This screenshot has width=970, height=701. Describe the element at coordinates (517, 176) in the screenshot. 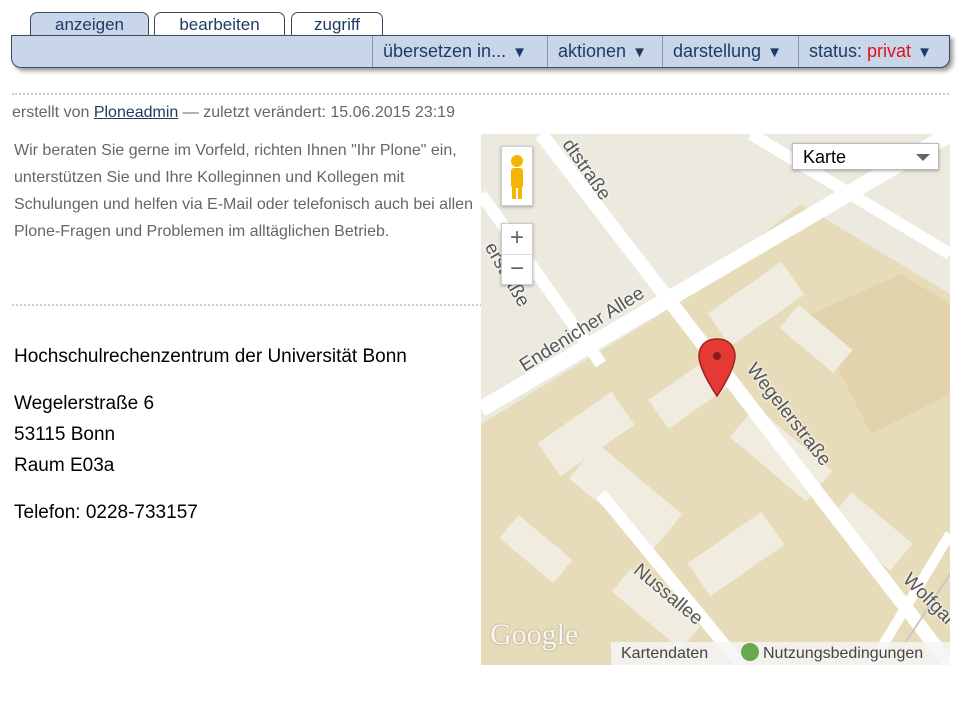

I see `street-view-pegman-icon` at that location.